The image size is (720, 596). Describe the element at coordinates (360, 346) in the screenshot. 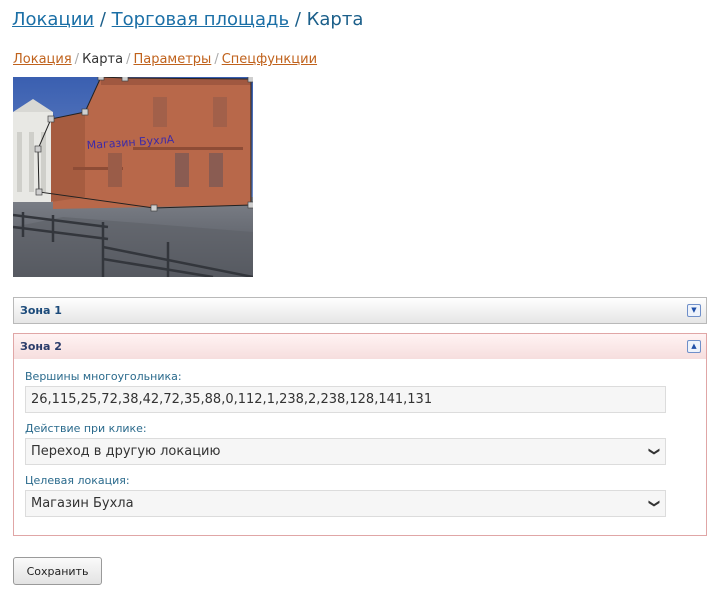

I see `zone-2-header: Зона 2 ▲` at that location.